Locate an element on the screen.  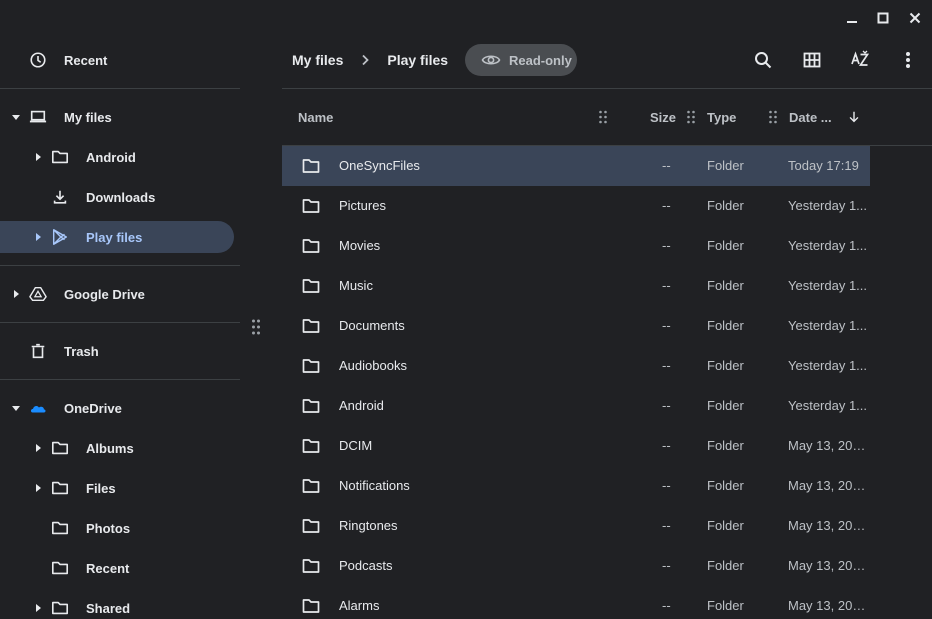
play-store-icon is located at coordinates (60, 237).